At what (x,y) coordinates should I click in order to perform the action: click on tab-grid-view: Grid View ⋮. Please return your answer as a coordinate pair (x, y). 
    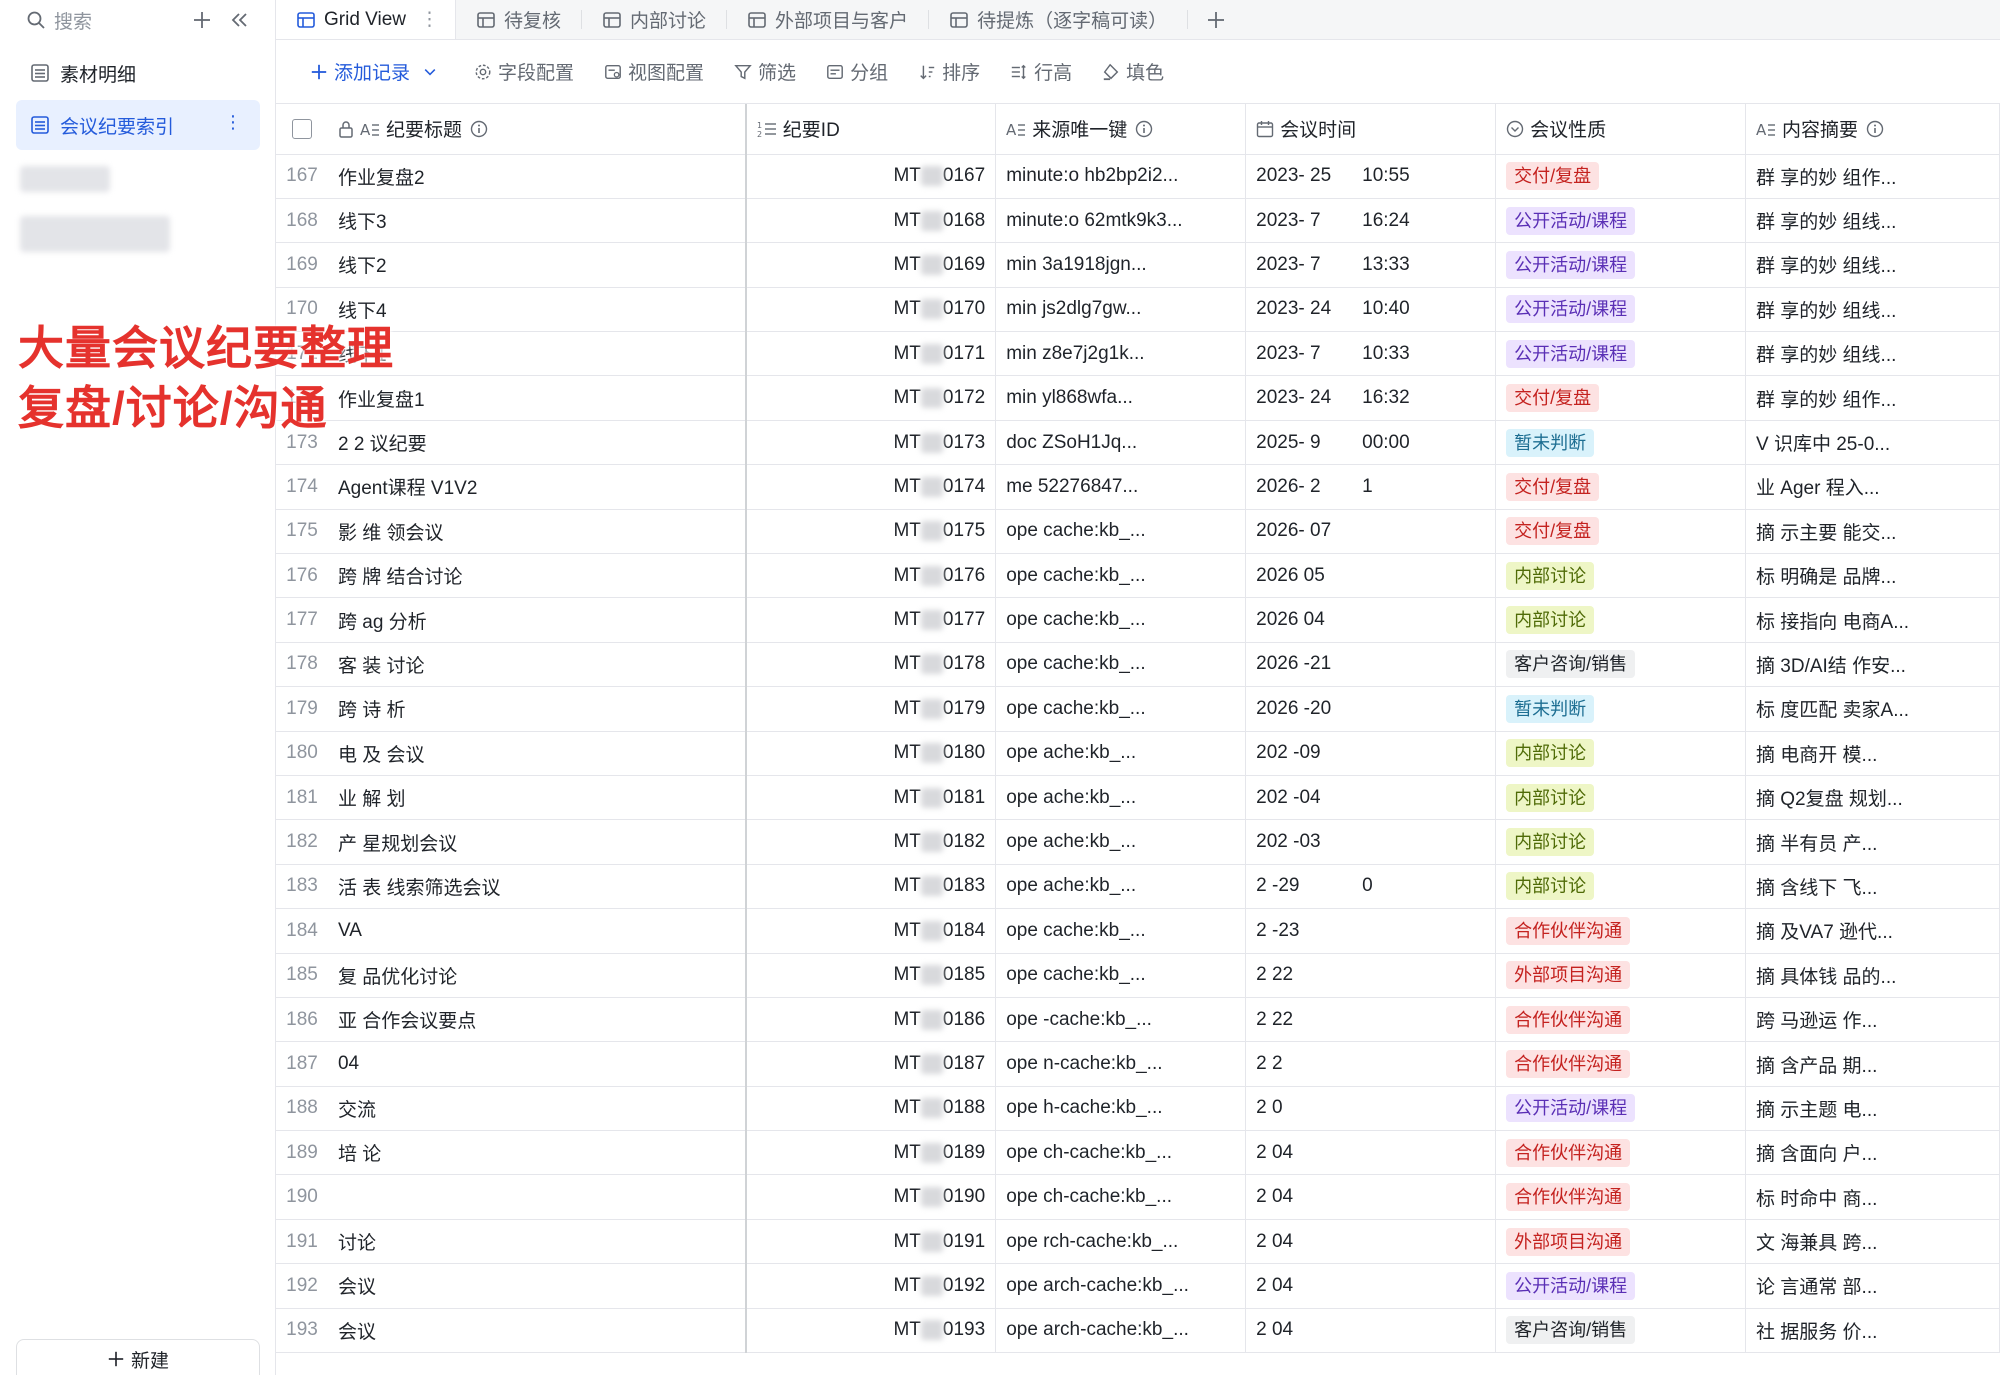
    Looking at the image, I should click on (366, 19).